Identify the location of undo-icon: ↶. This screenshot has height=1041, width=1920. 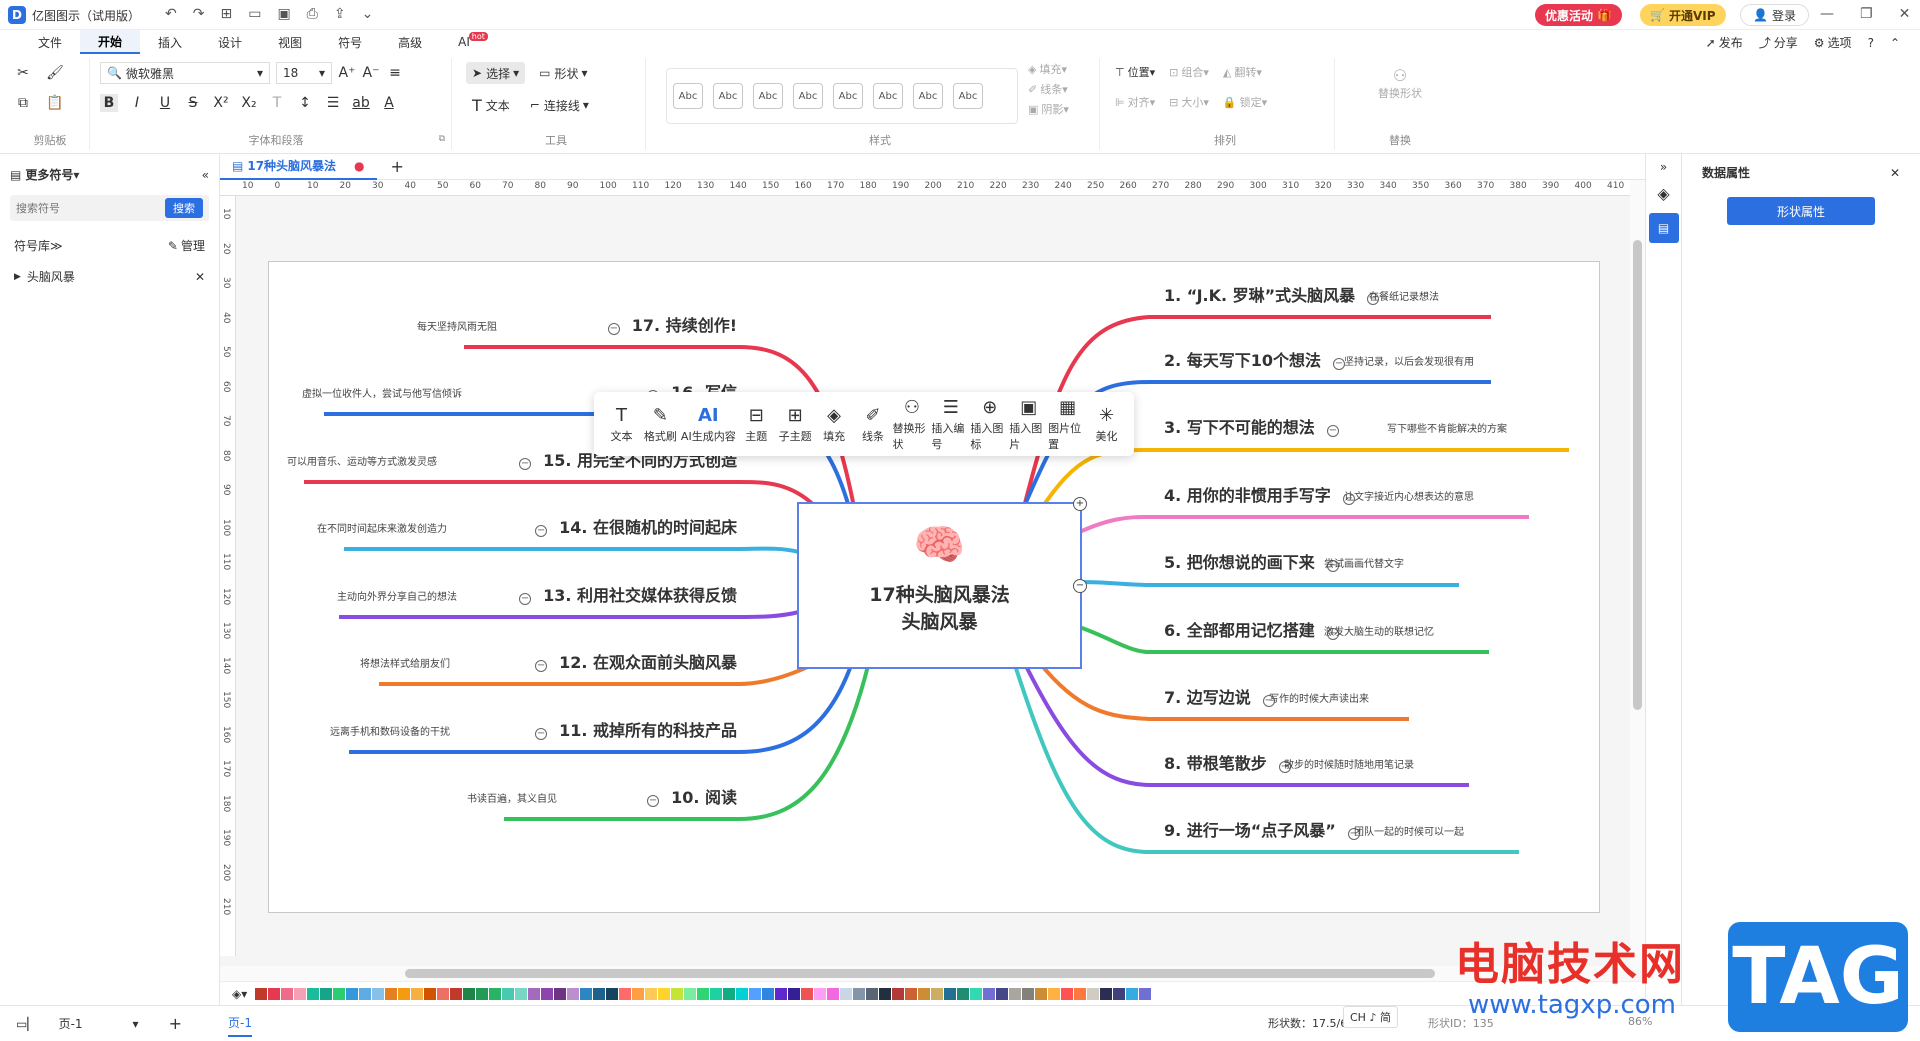
(171, 14).